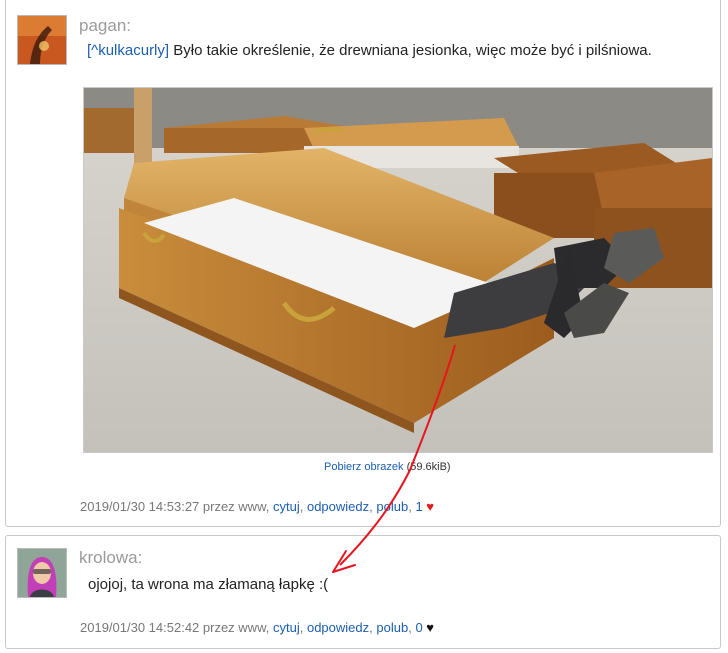 This screenshot has width=728, height=653. Describe the element at coordinates (418, 627) in the screenshot. I see `like-count: 0` at that location.